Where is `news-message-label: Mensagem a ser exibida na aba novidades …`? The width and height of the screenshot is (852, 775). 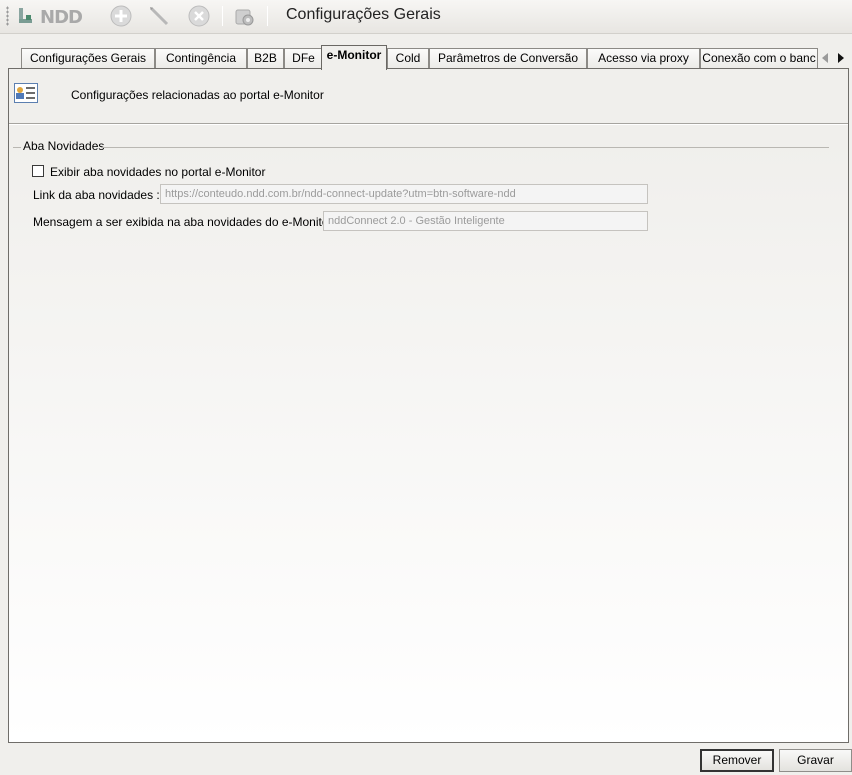 news-message-label: Mensagem a ser exibida na aba novidades … is located at coordinates (184, 222).